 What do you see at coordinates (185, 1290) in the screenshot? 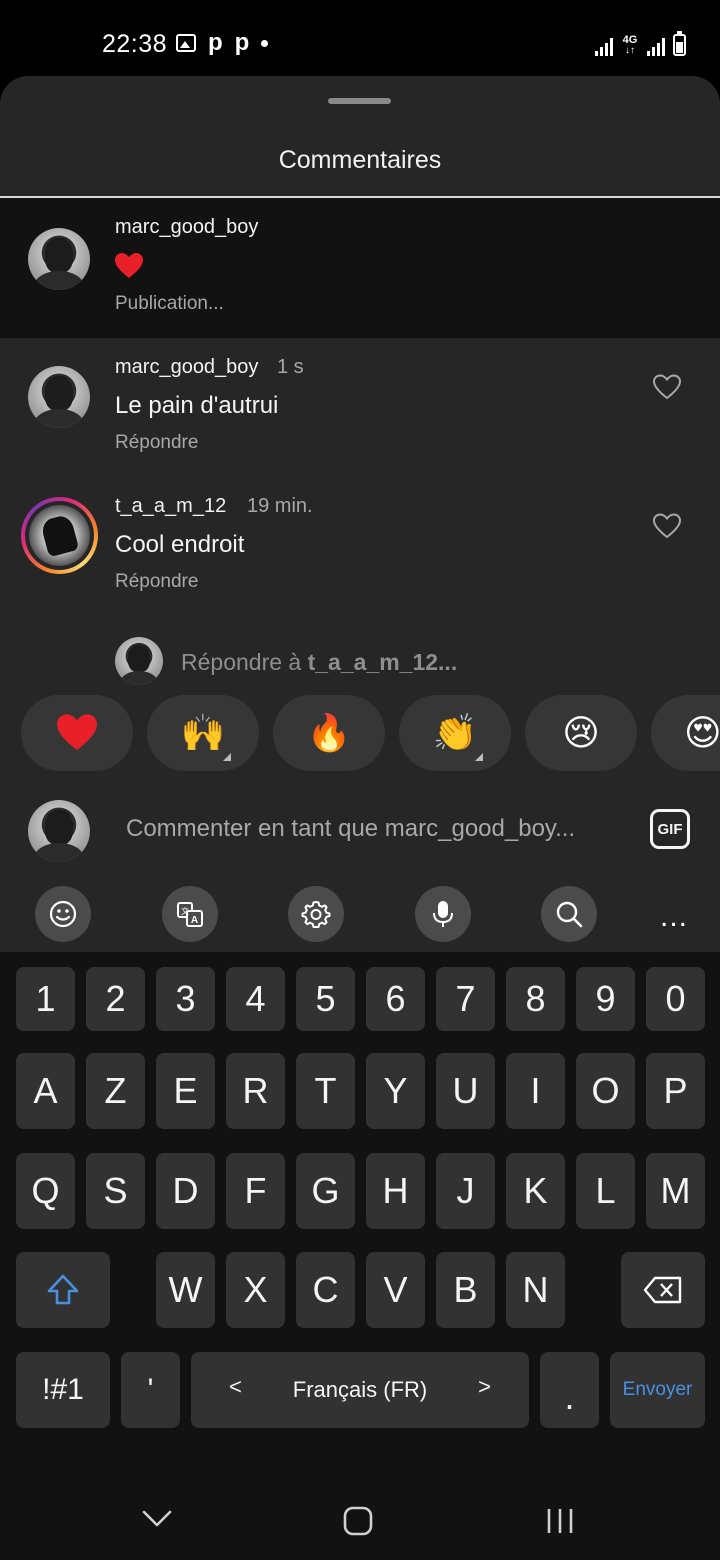
I see `key-w: W` at bounding box center [185, 1290].